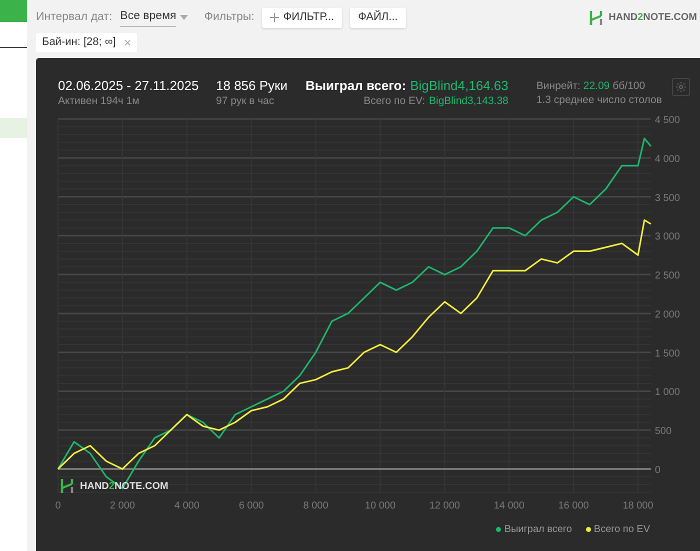 Image resolution: width=700 pixels, height=551 pixels. What do you see at coordinates (251, 506) in the screenshot?
I see `x-tick-label: 6 000` at bounding box center [251, 506].